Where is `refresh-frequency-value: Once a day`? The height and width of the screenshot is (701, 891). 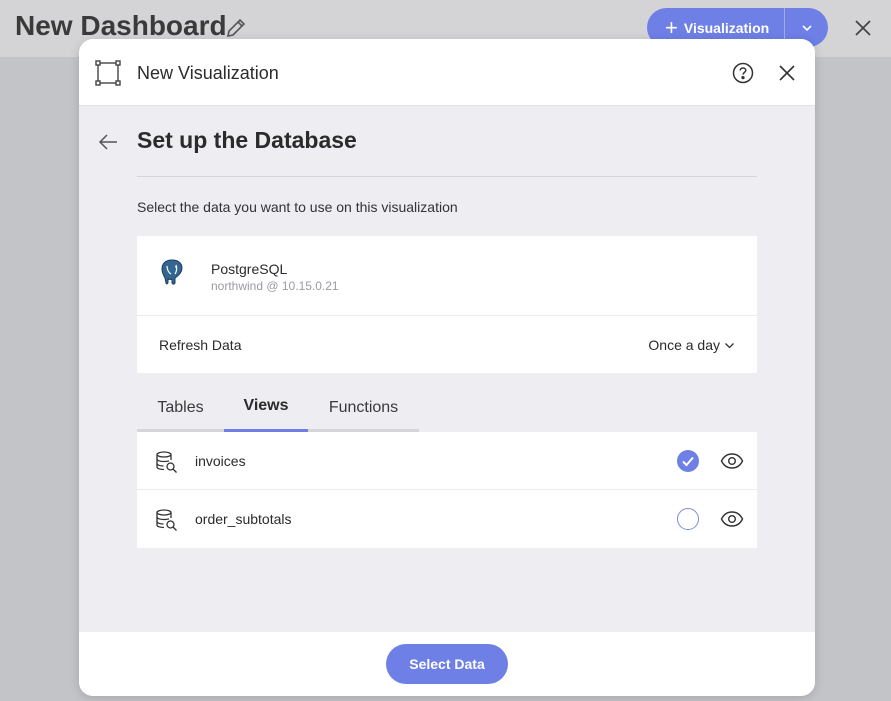 refresh-frequency-value: Once a day is located at coordinates (684, 345).